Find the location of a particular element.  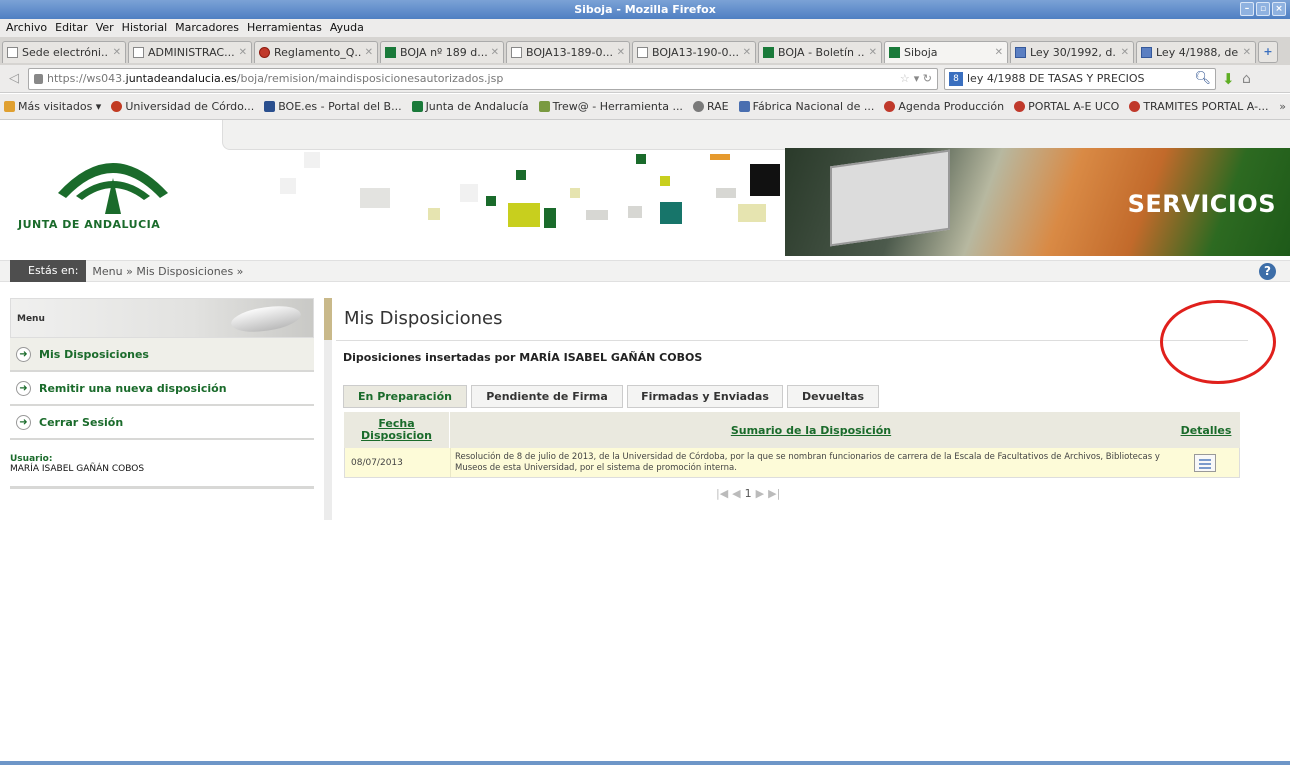

menu-archivo: Archivo is located at coordinates (26, 28).